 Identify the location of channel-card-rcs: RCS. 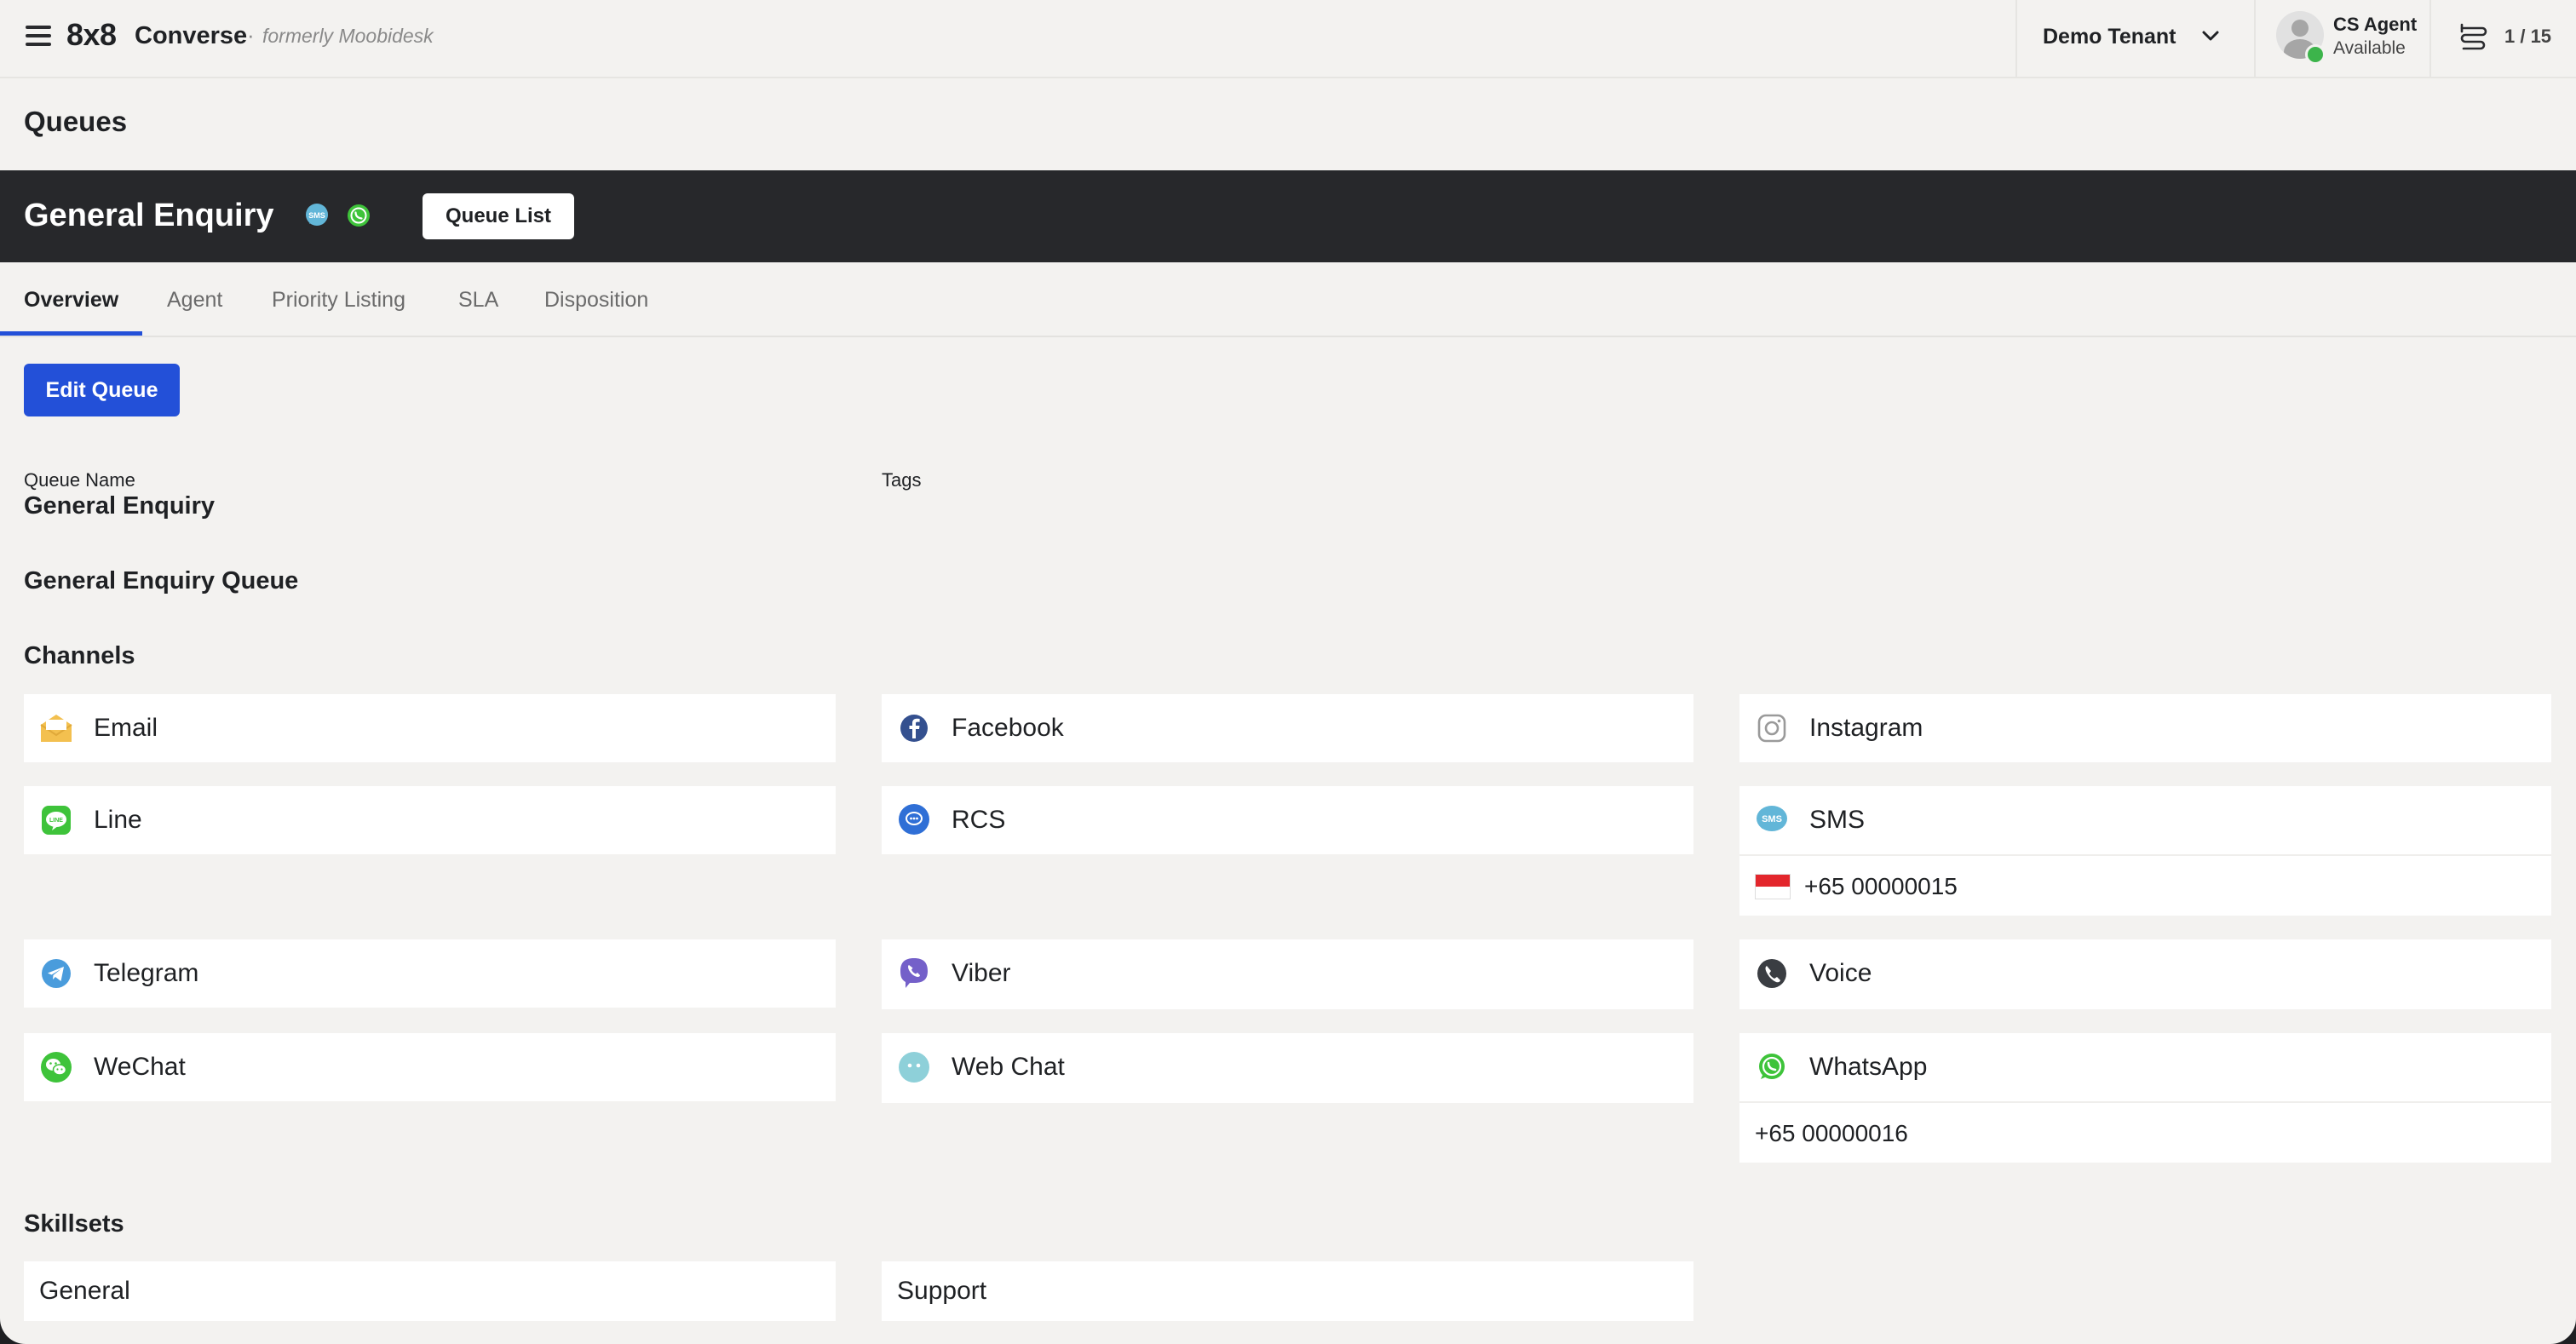
(1287, 820).